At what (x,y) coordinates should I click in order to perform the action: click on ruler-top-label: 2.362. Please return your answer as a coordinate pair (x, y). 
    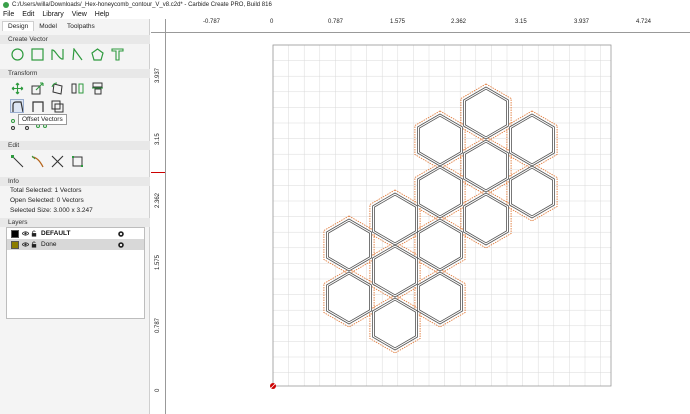
    Looking at the image, I should click on (459, 22).